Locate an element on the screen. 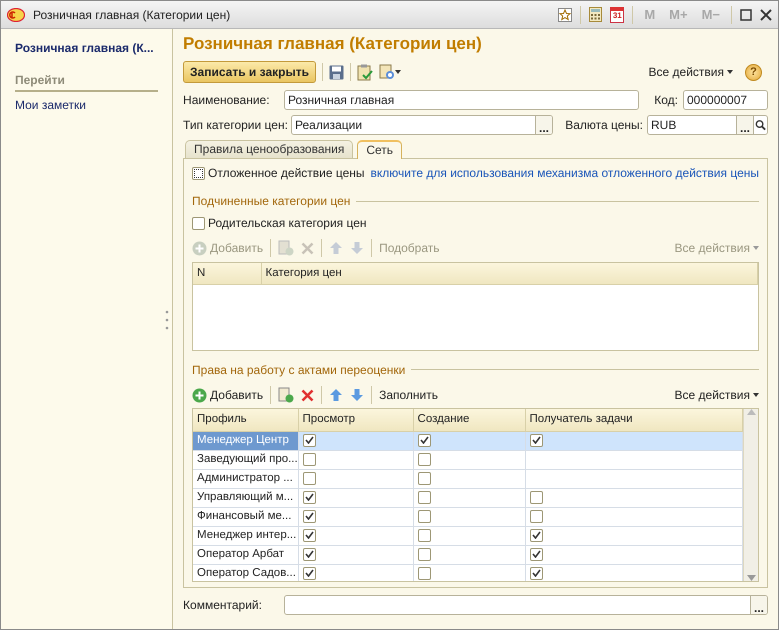 This screenshot has height=630, width=779. column-header: Получатель задачи is located at coordinates (633, 420).